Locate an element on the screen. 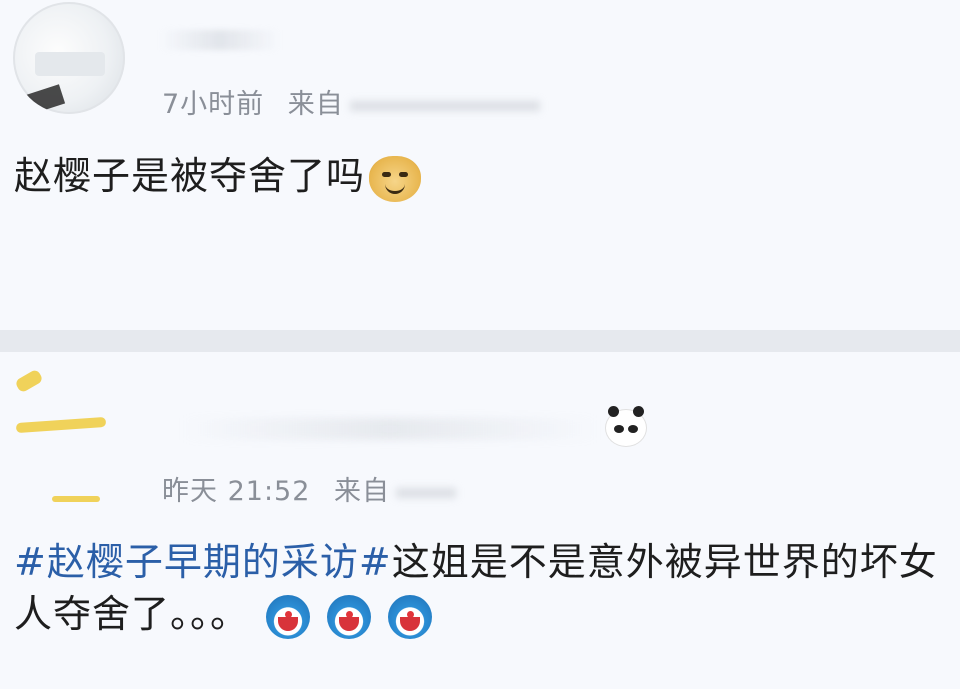 This screenshot has height=689, width=960. avatar is located at coordinates (69, 58).